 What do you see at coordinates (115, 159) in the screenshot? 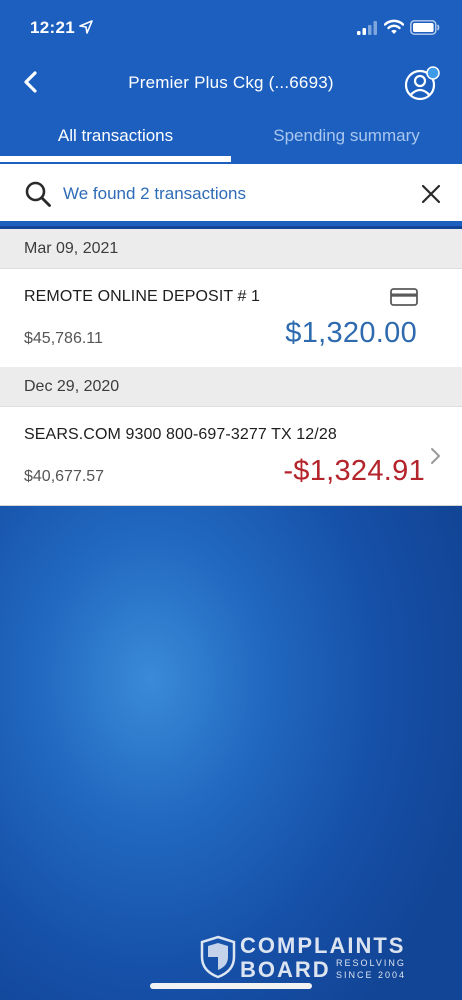
I see `active-tab-indicator` at bounding box center [115, 159].